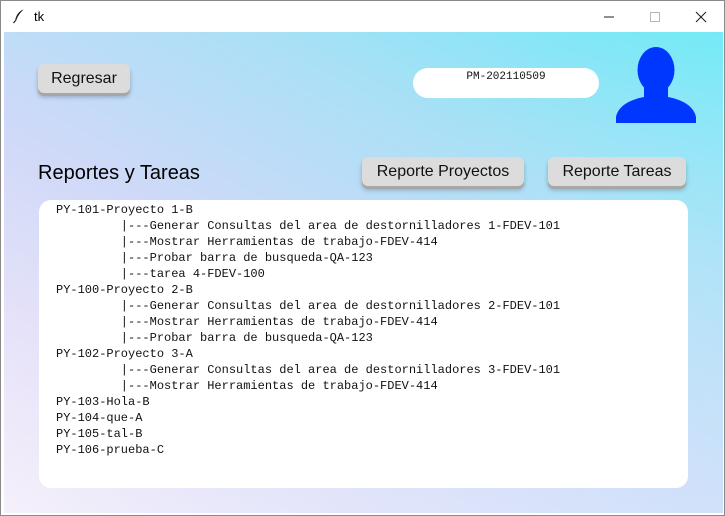 The image size is (725, 516). Describe the element at coordinates (362, 16) in the screenshot. I see `title-bar: tk` at that location.